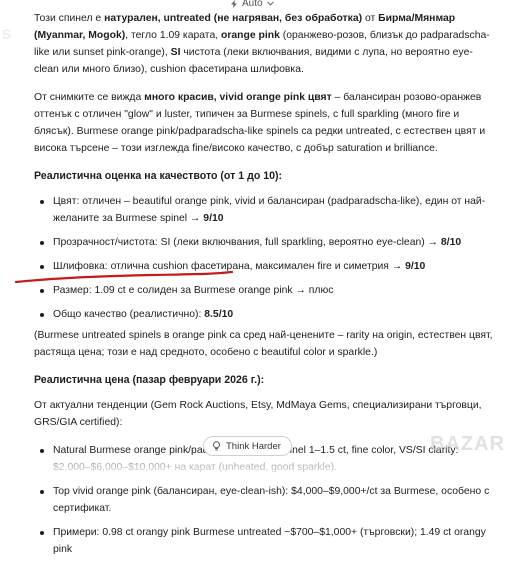 The image size is (508, 565). I want to click on text-segment: от, so click(370, 18).